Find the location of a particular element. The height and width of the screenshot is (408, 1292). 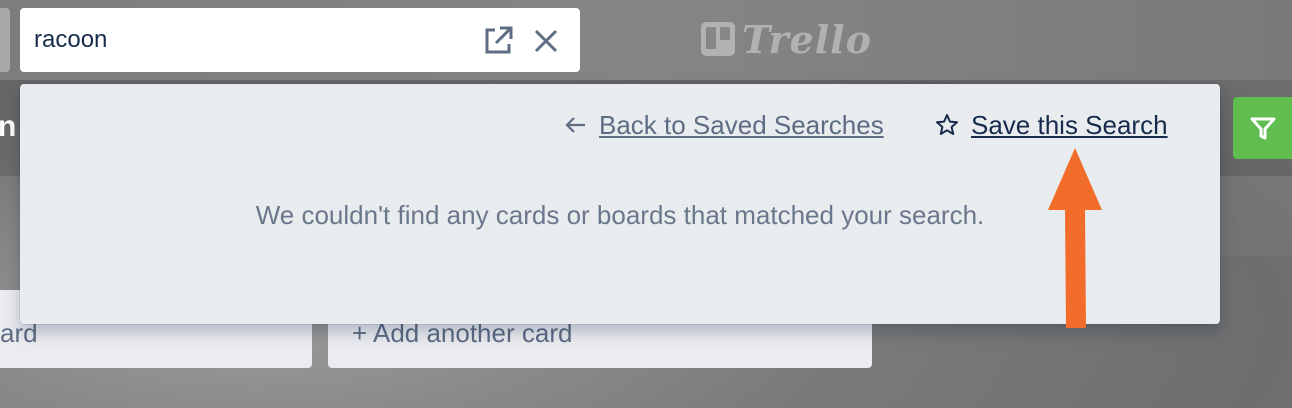

back-link-label: Back to Saved Searches is located at coordinates (741, 124).